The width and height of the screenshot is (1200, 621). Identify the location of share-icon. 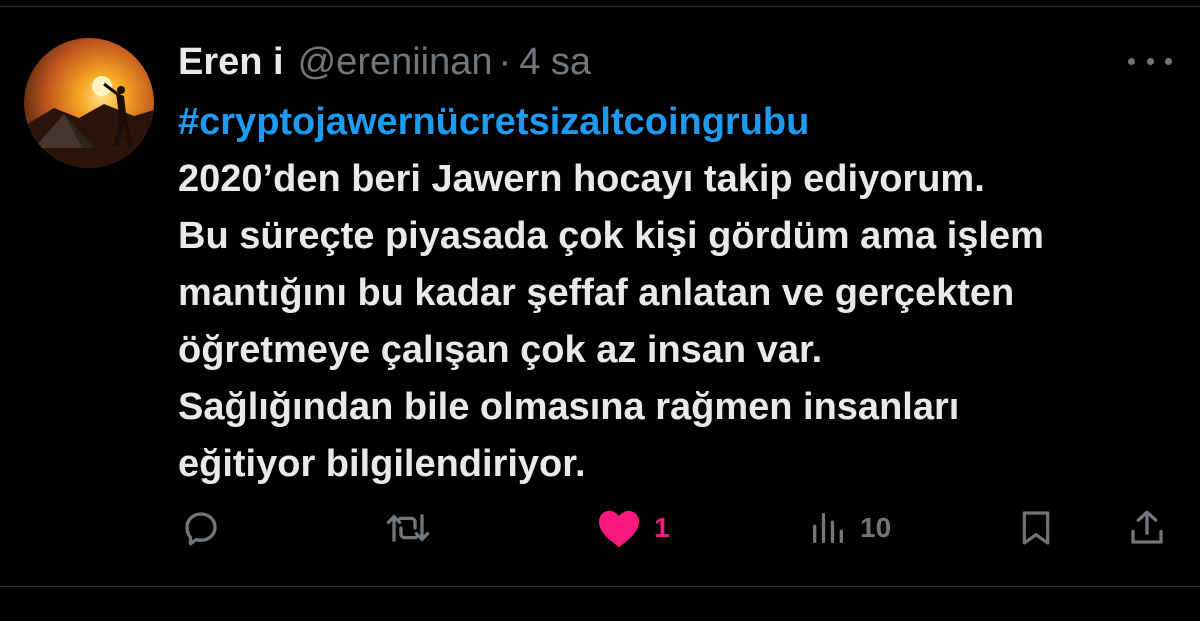
(1147, 527).